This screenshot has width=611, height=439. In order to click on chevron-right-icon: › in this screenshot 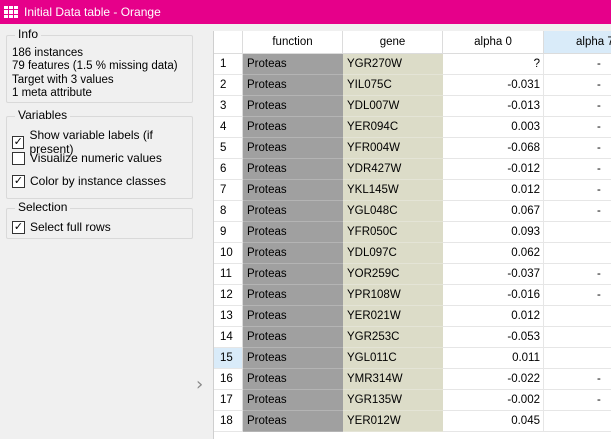, I will do `click(199, 384)`.